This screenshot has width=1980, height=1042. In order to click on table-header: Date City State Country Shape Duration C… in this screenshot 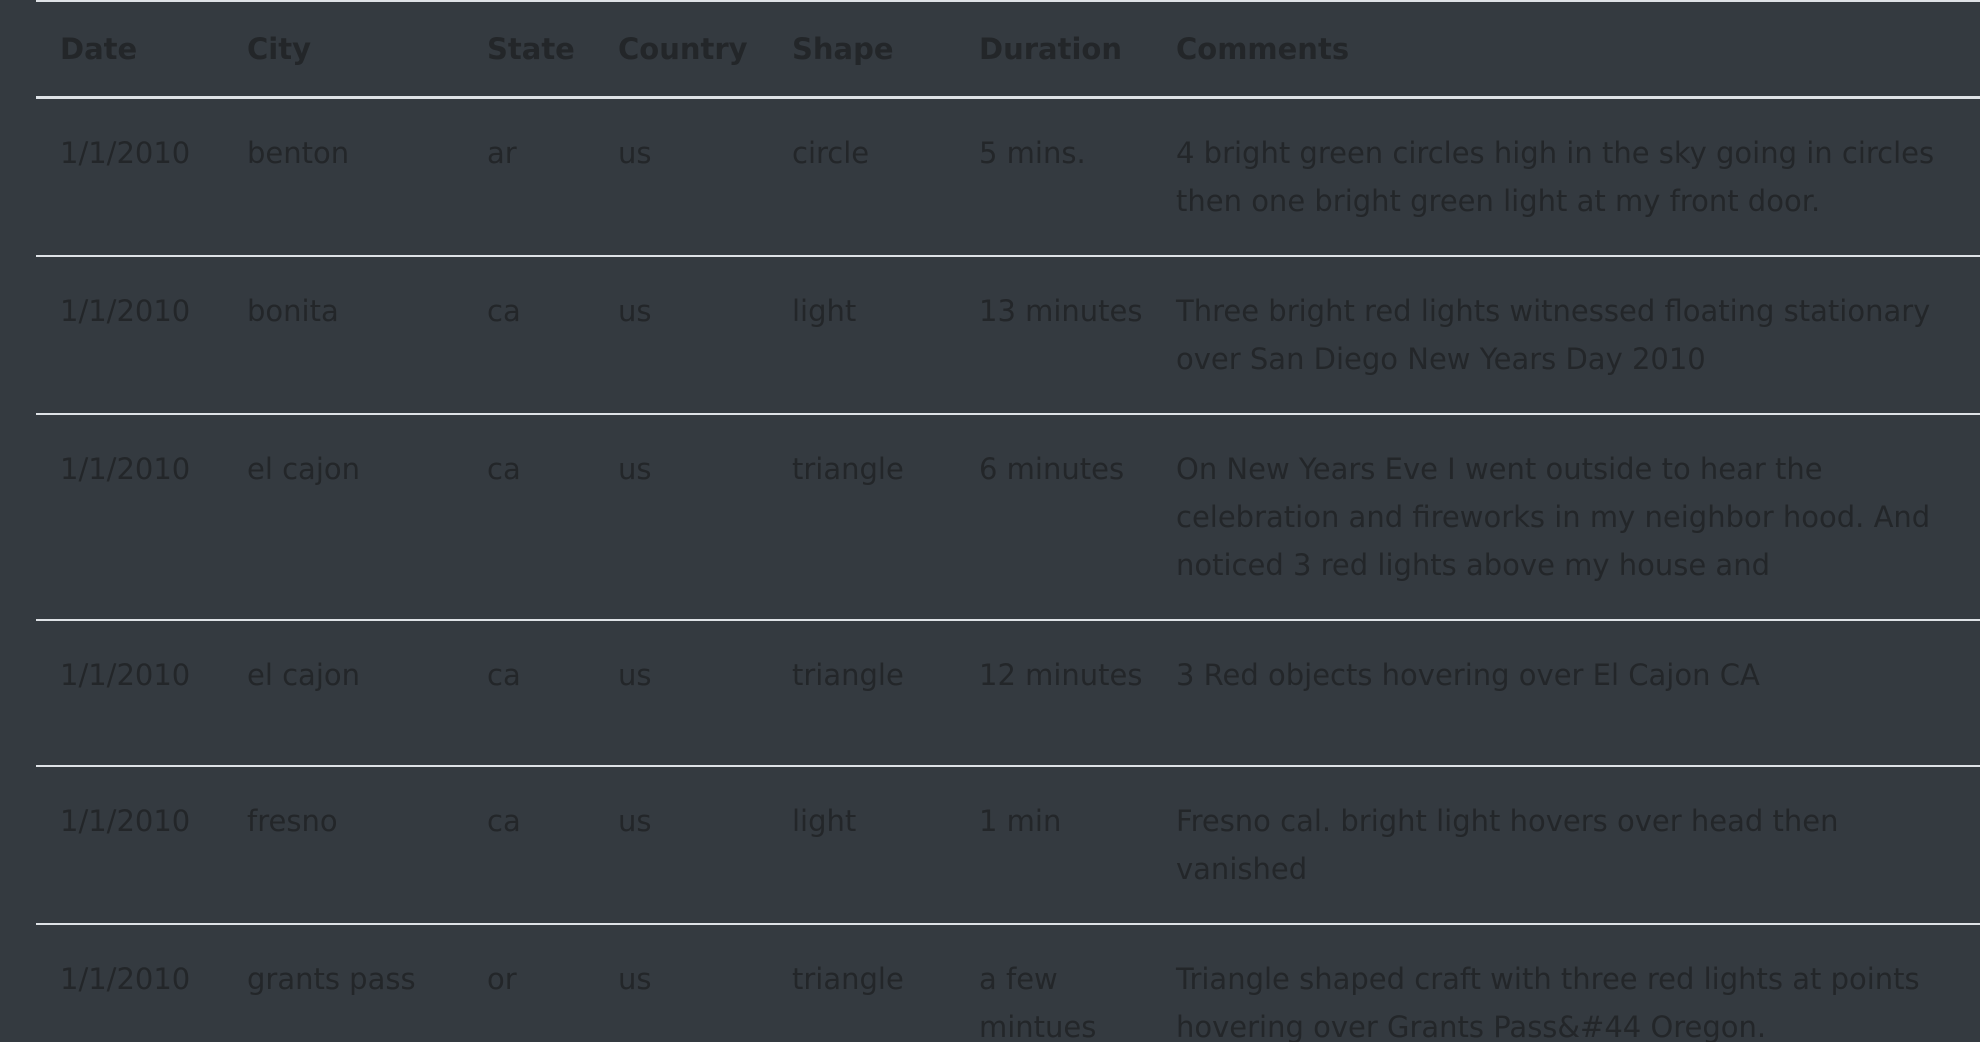, I will do `click(1008, 49)`.